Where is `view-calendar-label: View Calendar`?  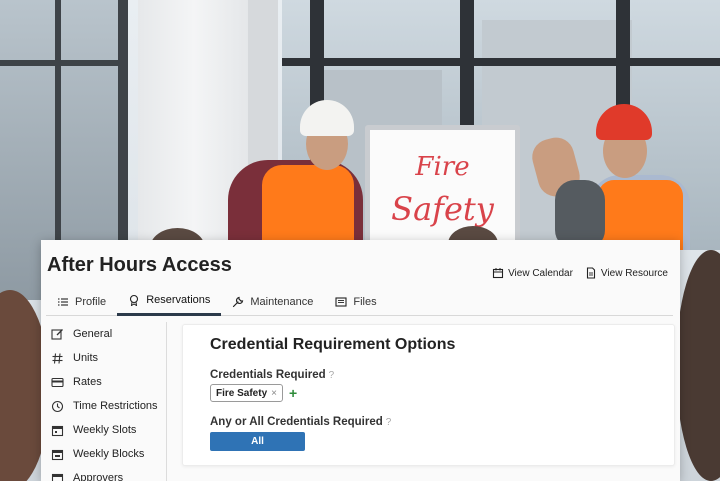 view-calendar-label: View Calendar is located at coordinates (540, 273).